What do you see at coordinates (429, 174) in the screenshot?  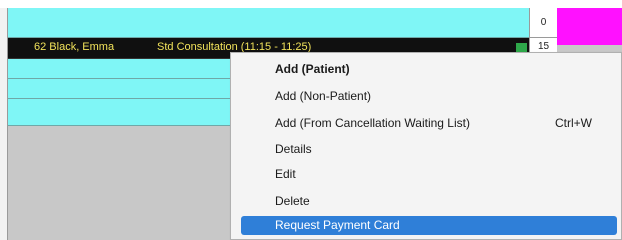 I see `menu-item-edit: Edit` at bounding box center [429, 174].